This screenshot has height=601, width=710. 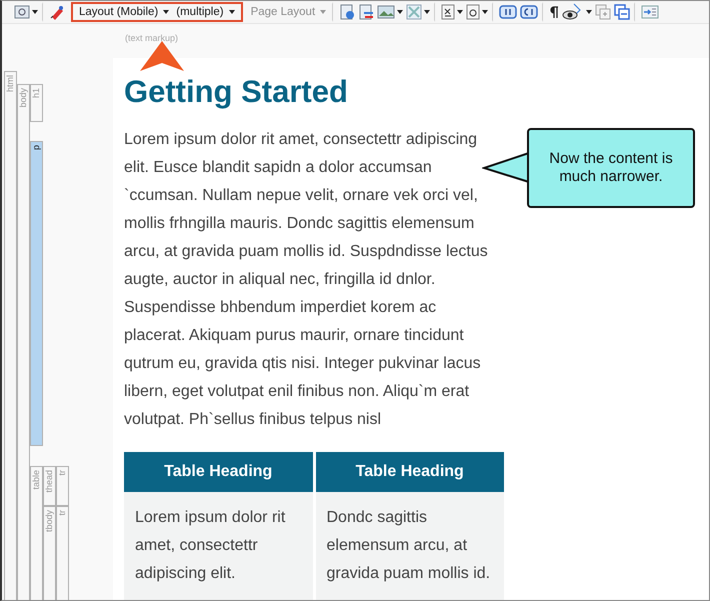 I want to click on table-cell: Dondc sagittis elemensum arcu, at gravida puam mollis id., so click(x=410, y=546).